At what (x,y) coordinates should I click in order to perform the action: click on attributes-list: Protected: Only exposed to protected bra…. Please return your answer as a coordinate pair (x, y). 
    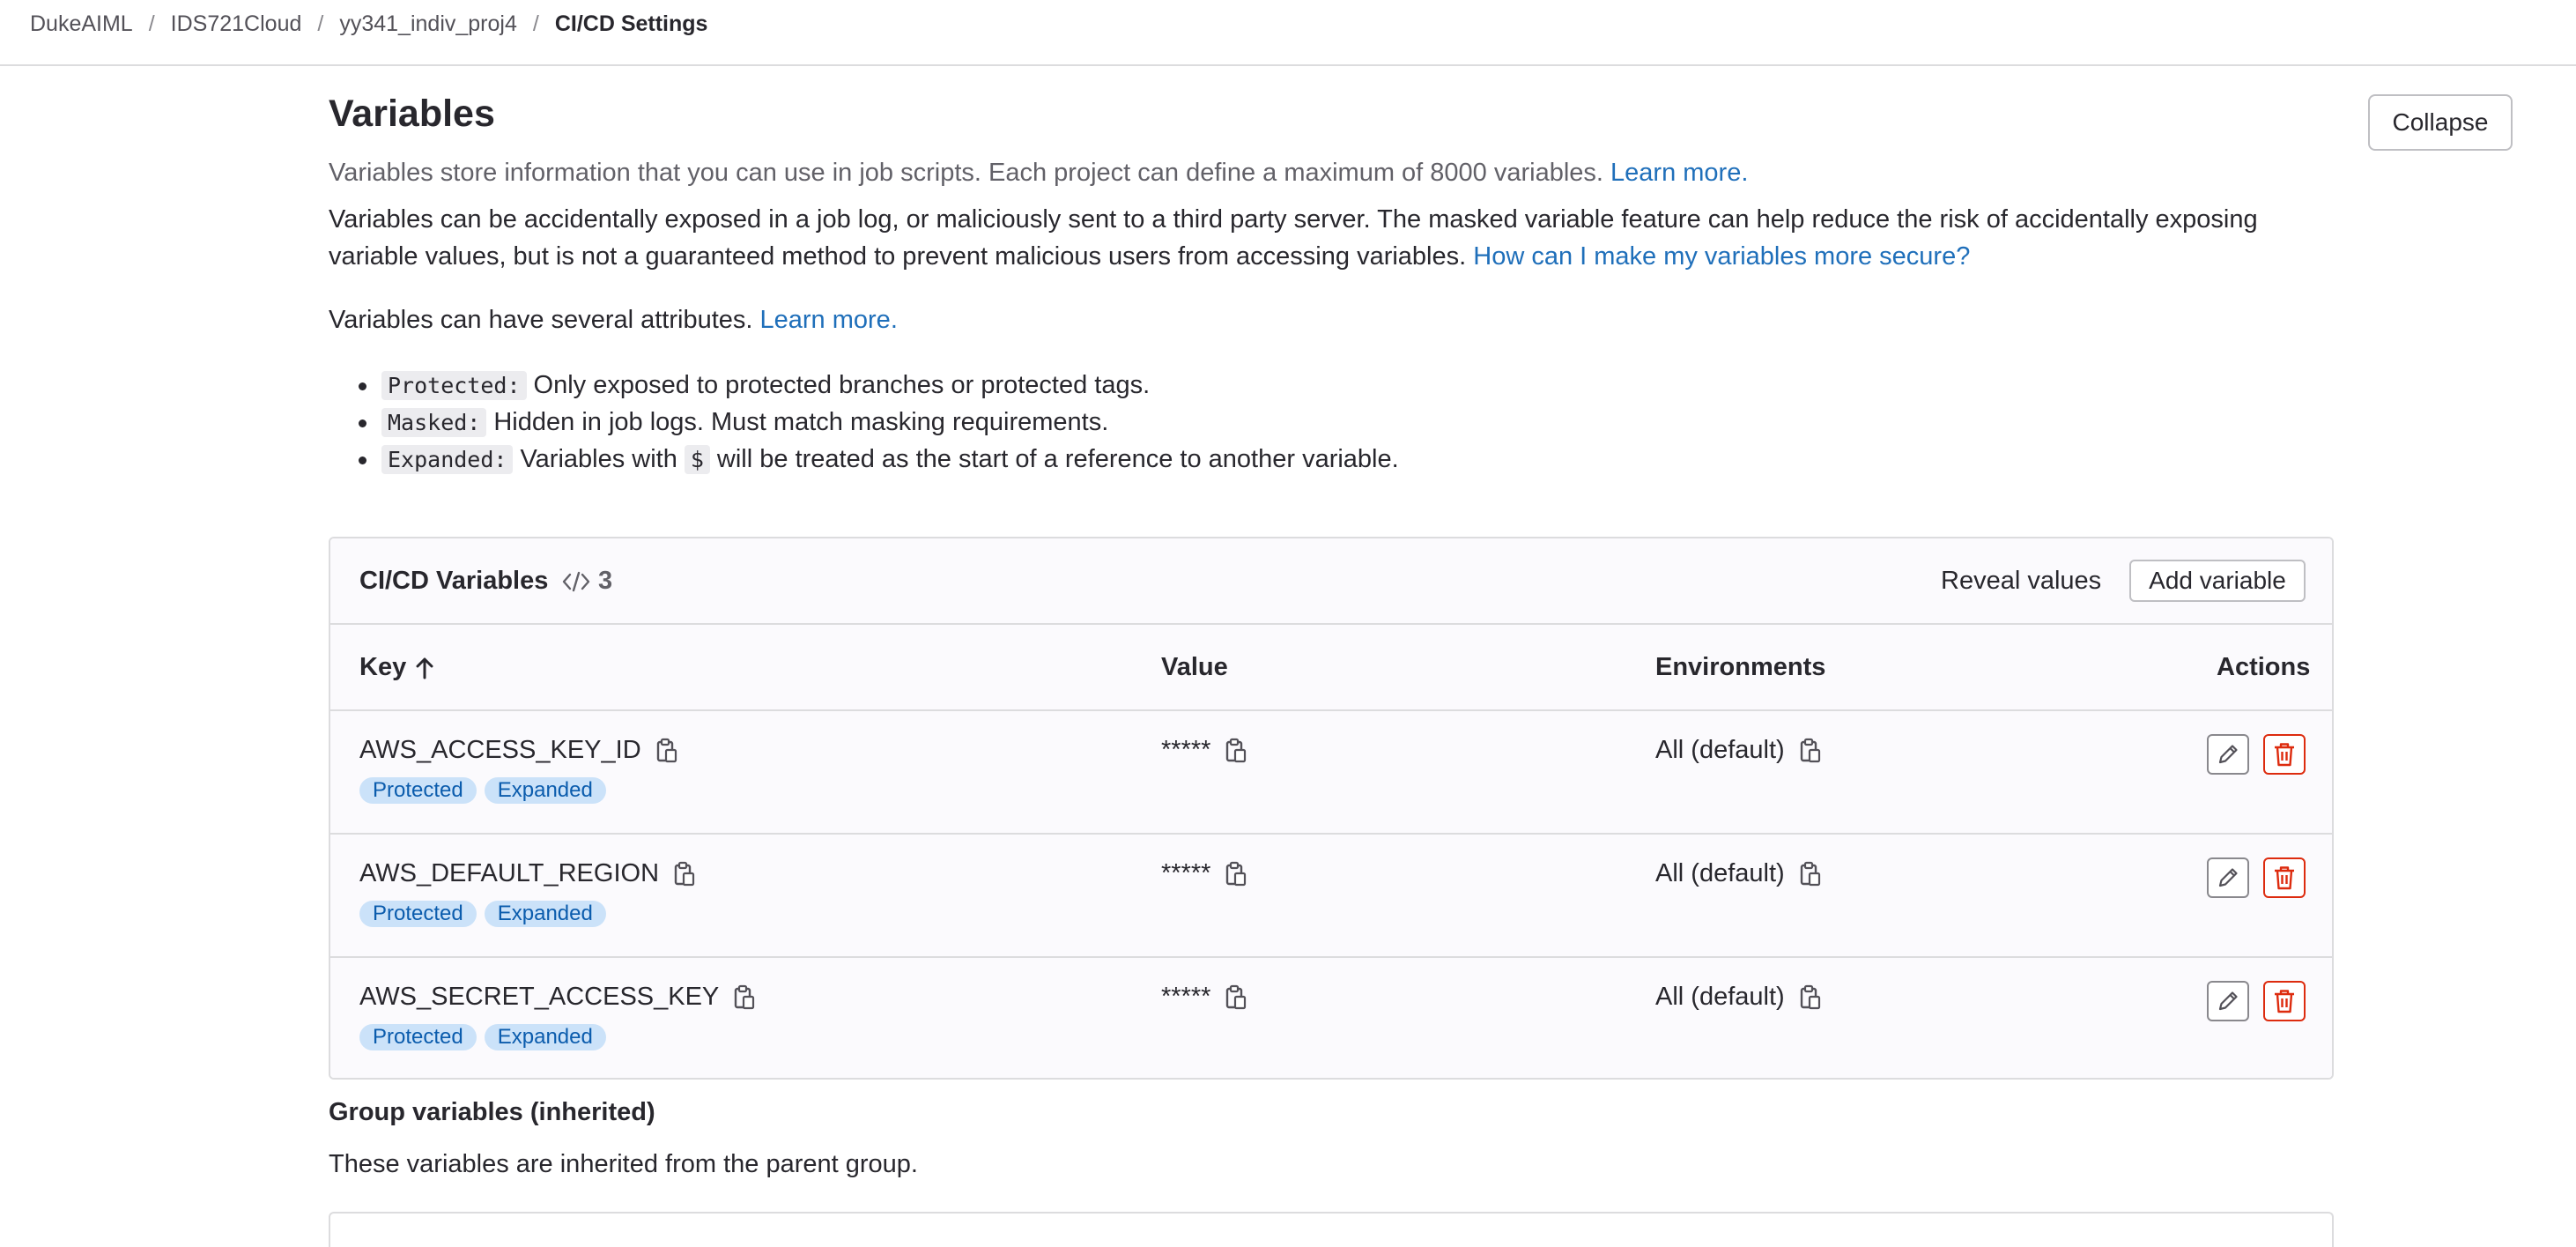
    Looking at the image, I should click on (879, 422).